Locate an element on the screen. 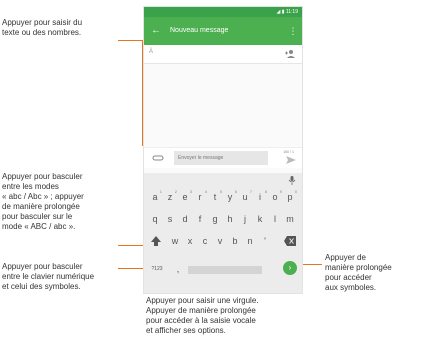  key-k: k is located at coordinates (260, 219).